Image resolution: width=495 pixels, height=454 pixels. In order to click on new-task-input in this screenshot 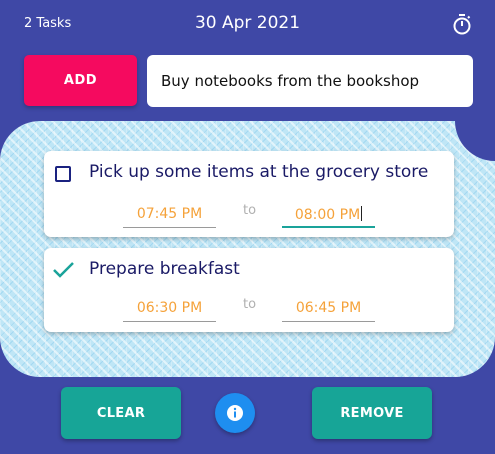, I will do `click(310, 81)`.